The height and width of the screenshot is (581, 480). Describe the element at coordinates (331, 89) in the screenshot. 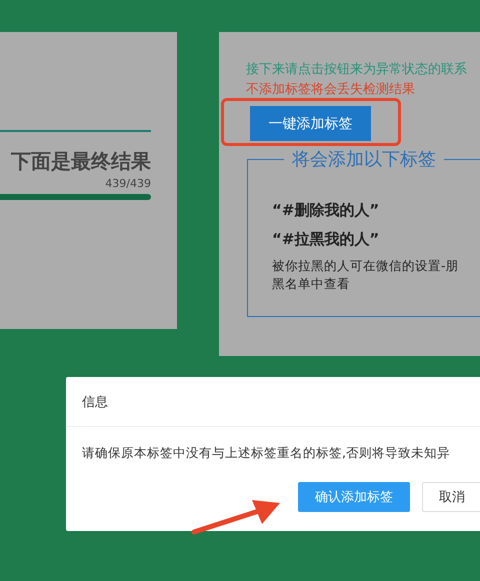

I see `warning-text: 不添加标签将会丢失检测结果` at that location.